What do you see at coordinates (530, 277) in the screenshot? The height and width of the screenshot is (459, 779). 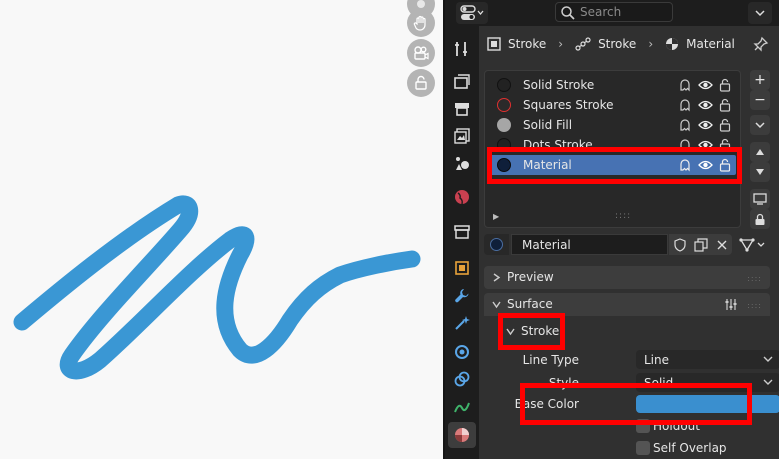 I see `preview-label: Preview` at bounding box center [530, 277].